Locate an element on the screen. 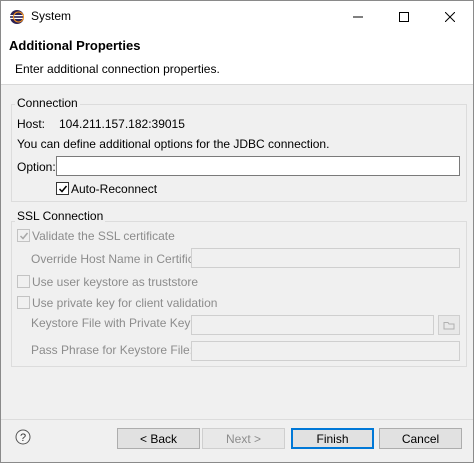  keystore-file-input is located at coordinates (312, 325).